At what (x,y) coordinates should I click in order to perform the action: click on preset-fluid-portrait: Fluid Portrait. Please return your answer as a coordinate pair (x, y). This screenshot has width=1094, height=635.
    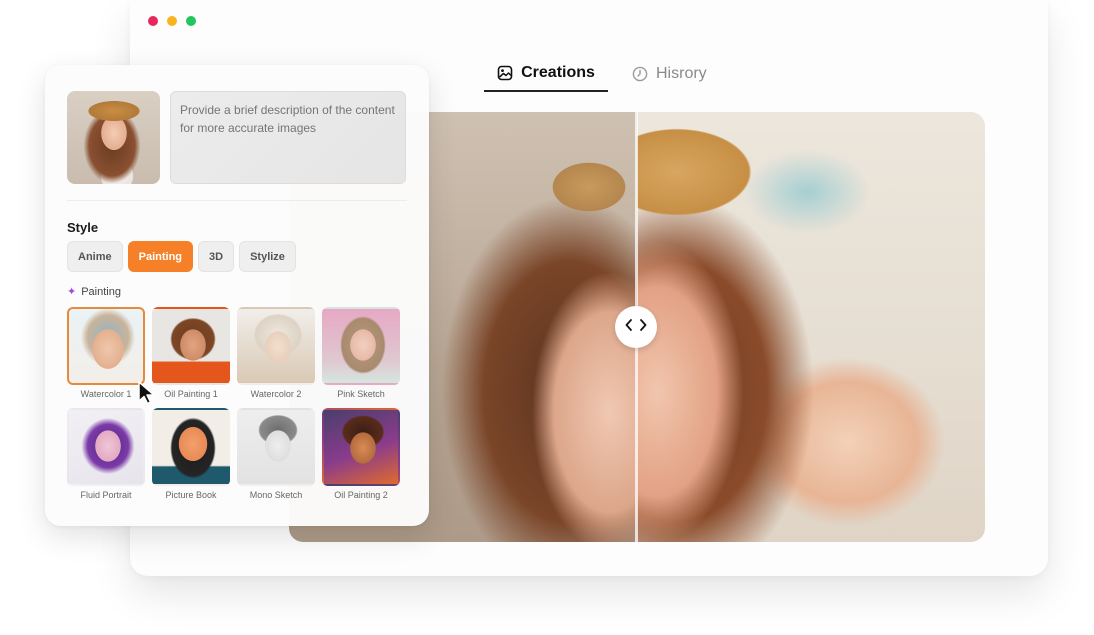
    Looking at the image, I should click on (106, 454).